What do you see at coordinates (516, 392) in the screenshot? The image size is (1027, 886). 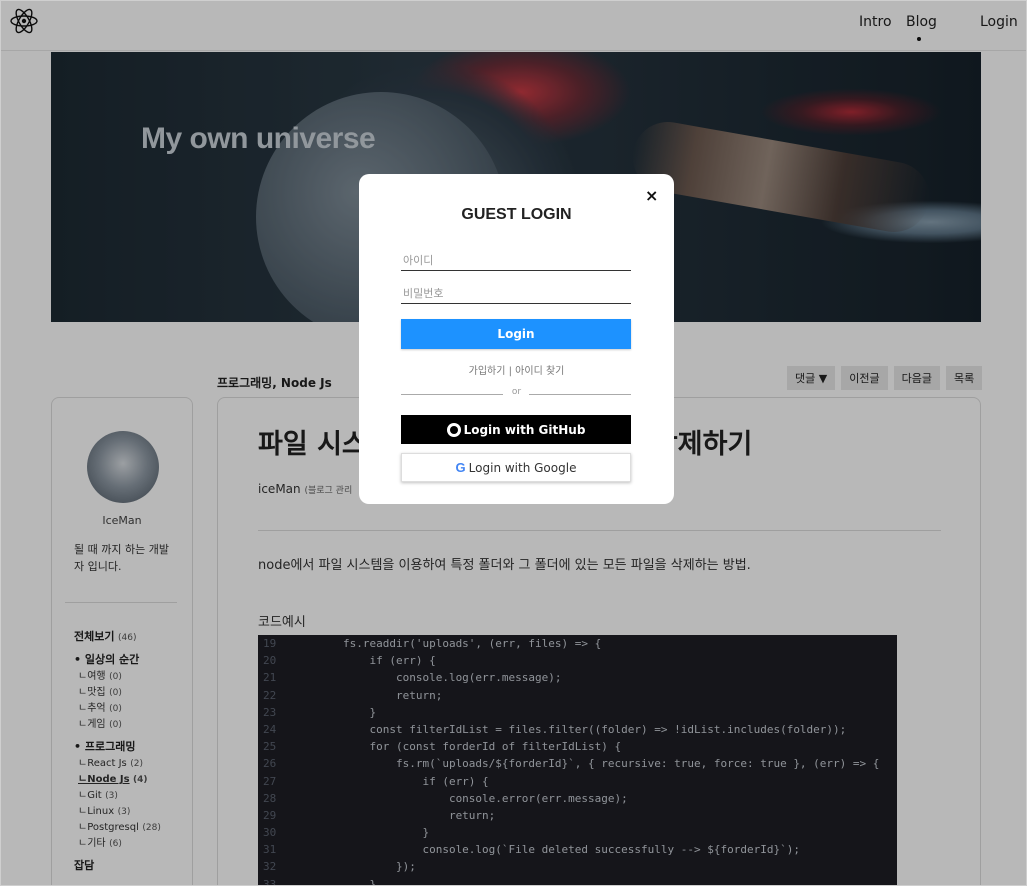 I see `or-divider-text: or` at bounding box center [516, 392].